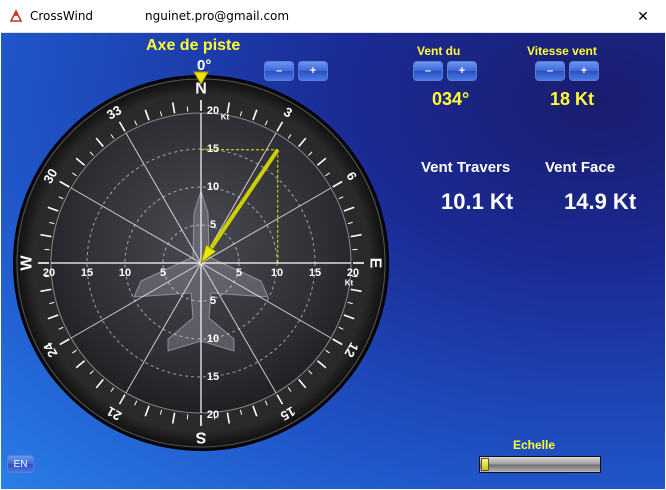 The width and height of the screenshot is (666, 490). What do you see at coordinates (428, 71) in the screenshot?
I see `wind-from-minus-button: –` at bounding box center [428, 71].